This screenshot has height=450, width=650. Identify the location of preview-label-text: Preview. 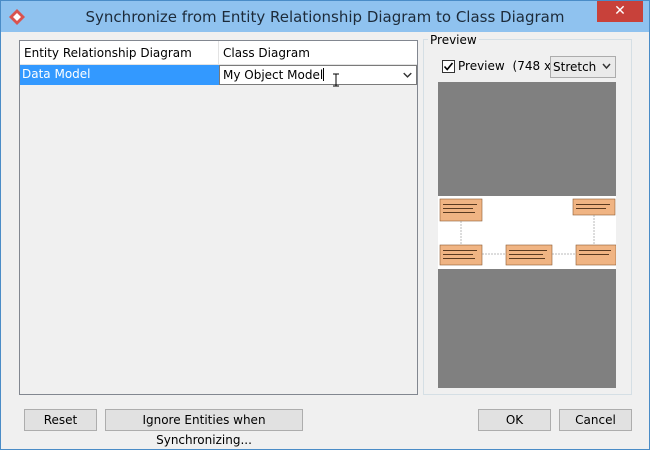
(481, 66).